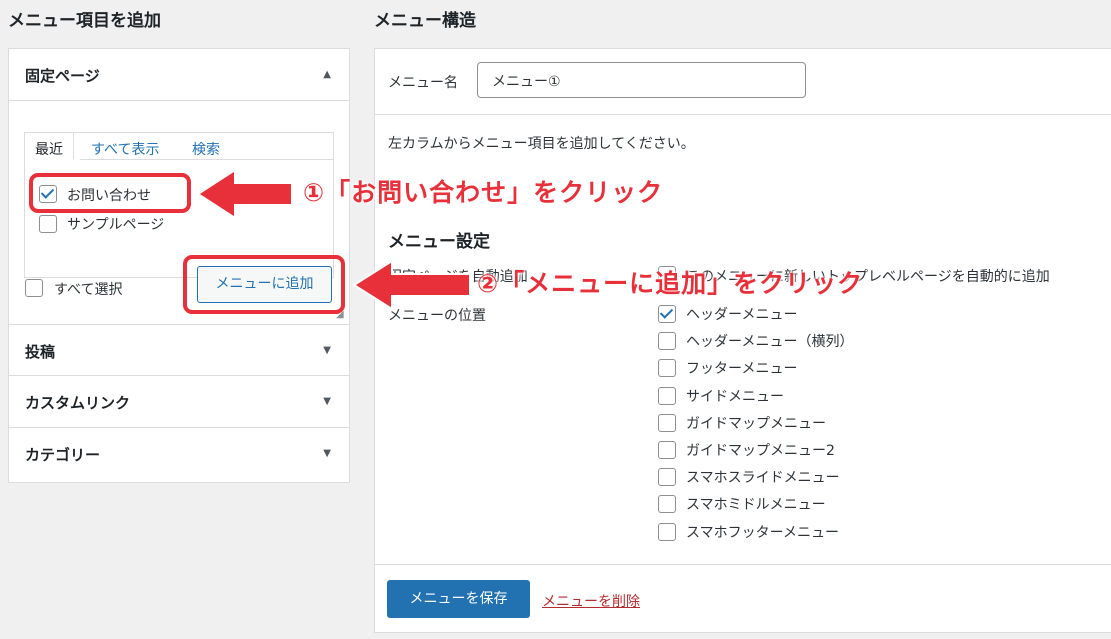 The height and width of the screenshot is (639, 1111). I want to click on highlight-add-button, so click(264, 284).